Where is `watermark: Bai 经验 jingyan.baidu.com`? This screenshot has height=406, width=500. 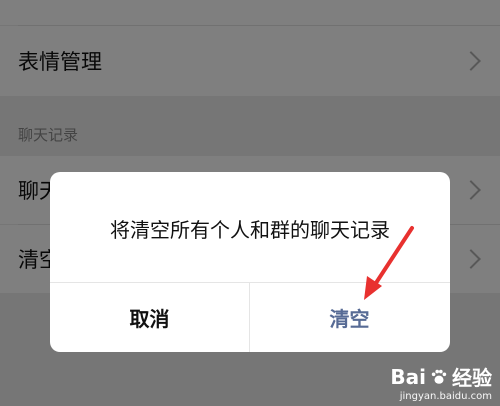
watermark: Bai 经验 jingyan.baidu.com is located at coordinates (441, 382).